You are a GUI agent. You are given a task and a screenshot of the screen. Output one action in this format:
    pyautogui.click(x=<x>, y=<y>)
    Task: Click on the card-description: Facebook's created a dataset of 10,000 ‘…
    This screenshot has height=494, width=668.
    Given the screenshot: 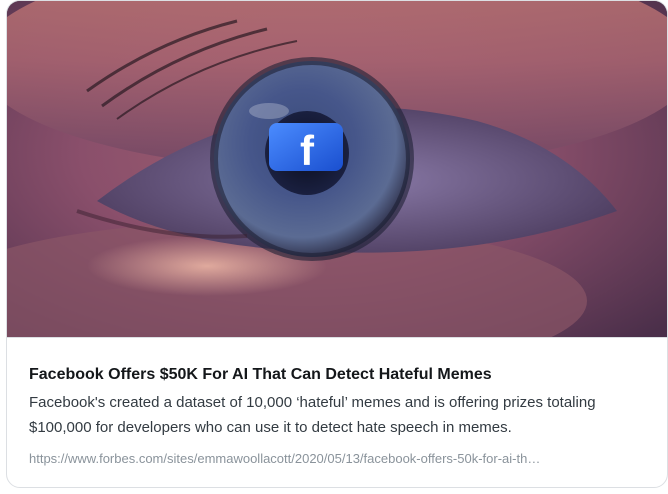 What is the action you would take?
    pyautogui.click(x=312, y=415)
    